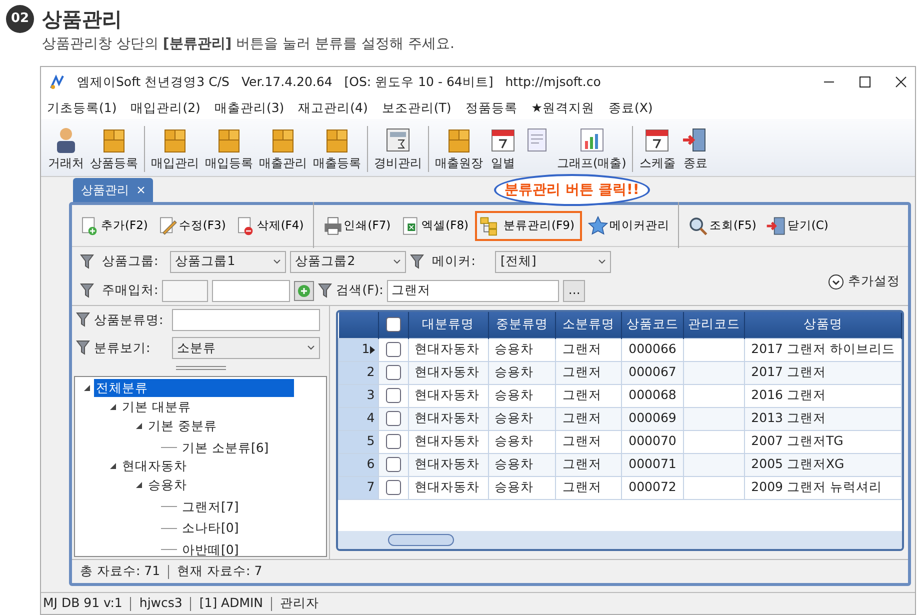 This screenshot has width=920, height=615. Describe the element at coordinates (57, 82) in the screenshot. I see `app-logo-icon` at that location.